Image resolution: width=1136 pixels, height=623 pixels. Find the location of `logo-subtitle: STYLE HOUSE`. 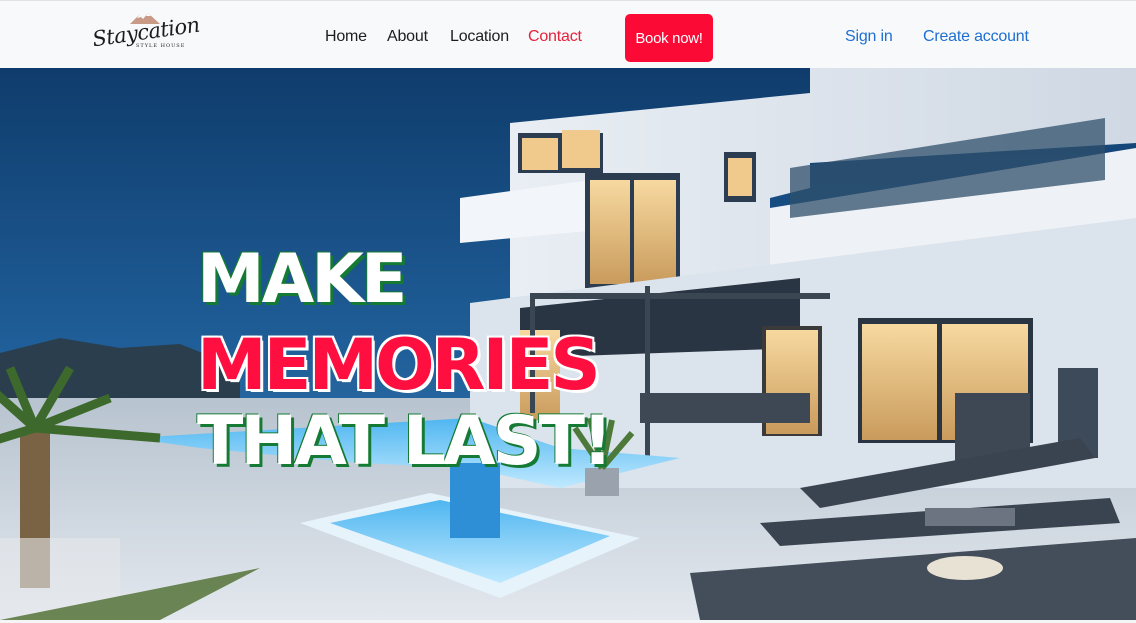

logo-subtitle: STYLE HOUSE is located at coordinates (161, 46).